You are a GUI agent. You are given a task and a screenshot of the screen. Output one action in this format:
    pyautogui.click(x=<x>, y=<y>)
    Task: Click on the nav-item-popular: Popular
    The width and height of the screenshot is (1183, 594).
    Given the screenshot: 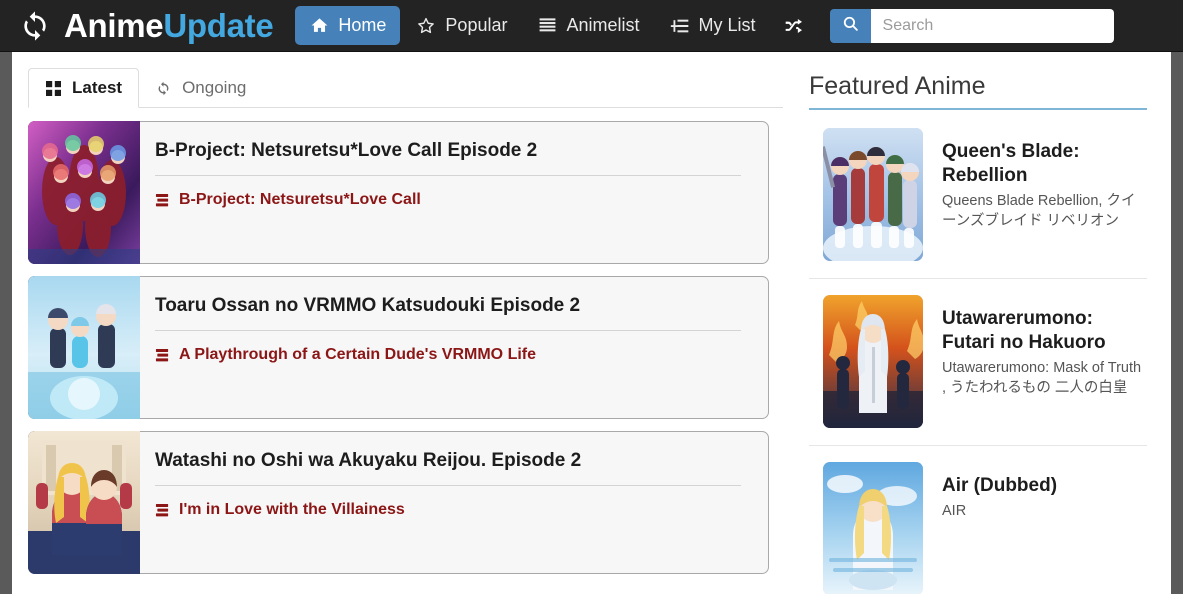 What is the action you would take?
    pyautogui.click(x=461, y=25)
    